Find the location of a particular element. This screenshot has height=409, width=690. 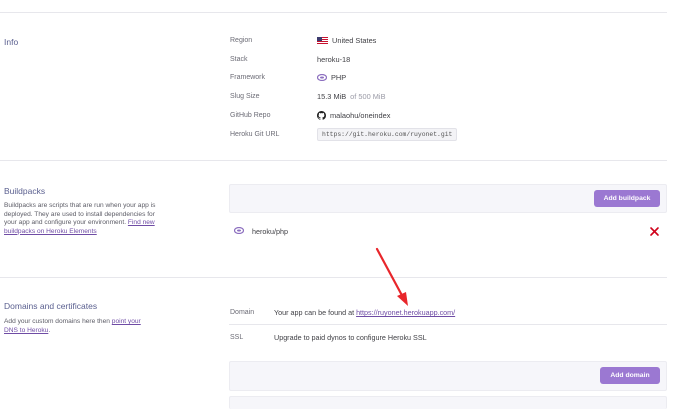

buildpacks-section-title: Buildpacks is located at coordinates (25, 191).